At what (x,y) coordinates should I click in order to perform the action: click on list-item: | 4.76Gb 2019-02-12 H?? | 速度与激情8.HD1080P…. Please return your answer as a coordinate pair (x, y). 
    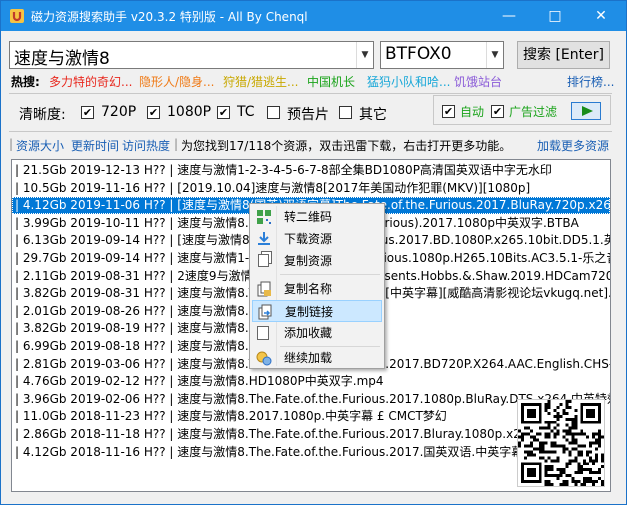
    Looking at the image, I should click on (311, 381).